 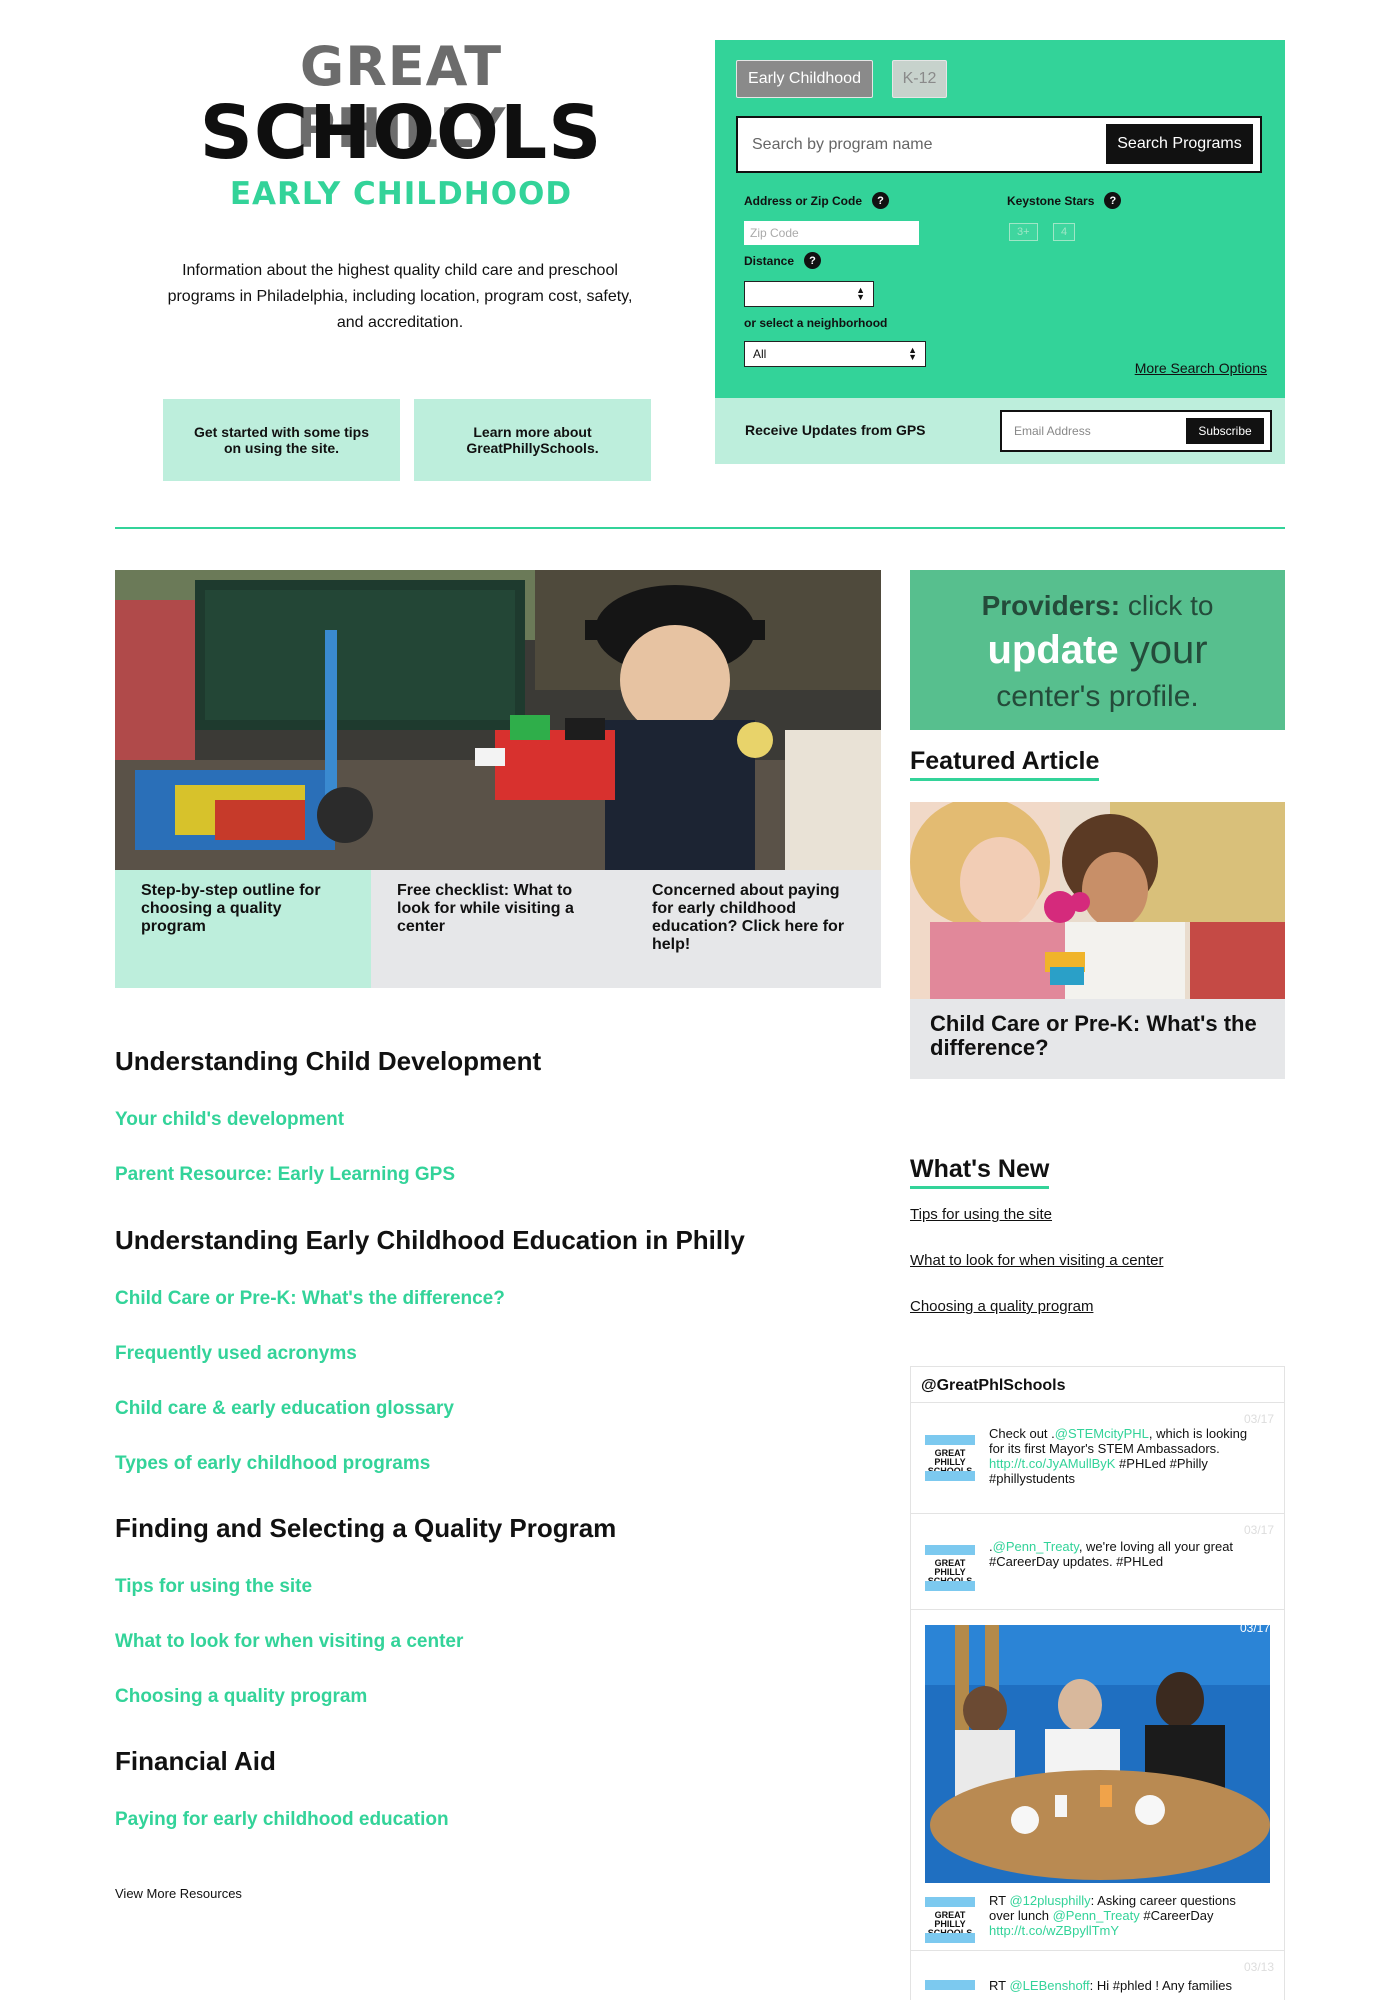 What do you see at coordinates (835, 354) in the screenshot?
I see `neighborhood-select: All ▲ ▼` at bounding box center [835, 354].